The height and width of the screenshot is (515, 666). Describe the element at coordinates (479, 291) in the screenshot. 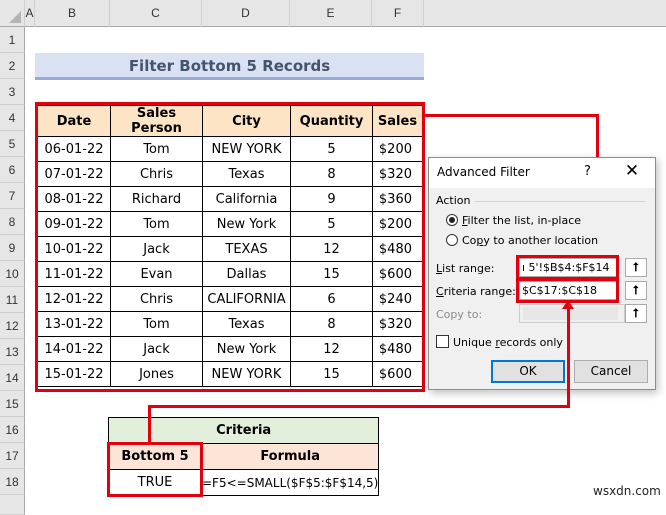

I see `criteria-range-text: riteria range:` at that location.